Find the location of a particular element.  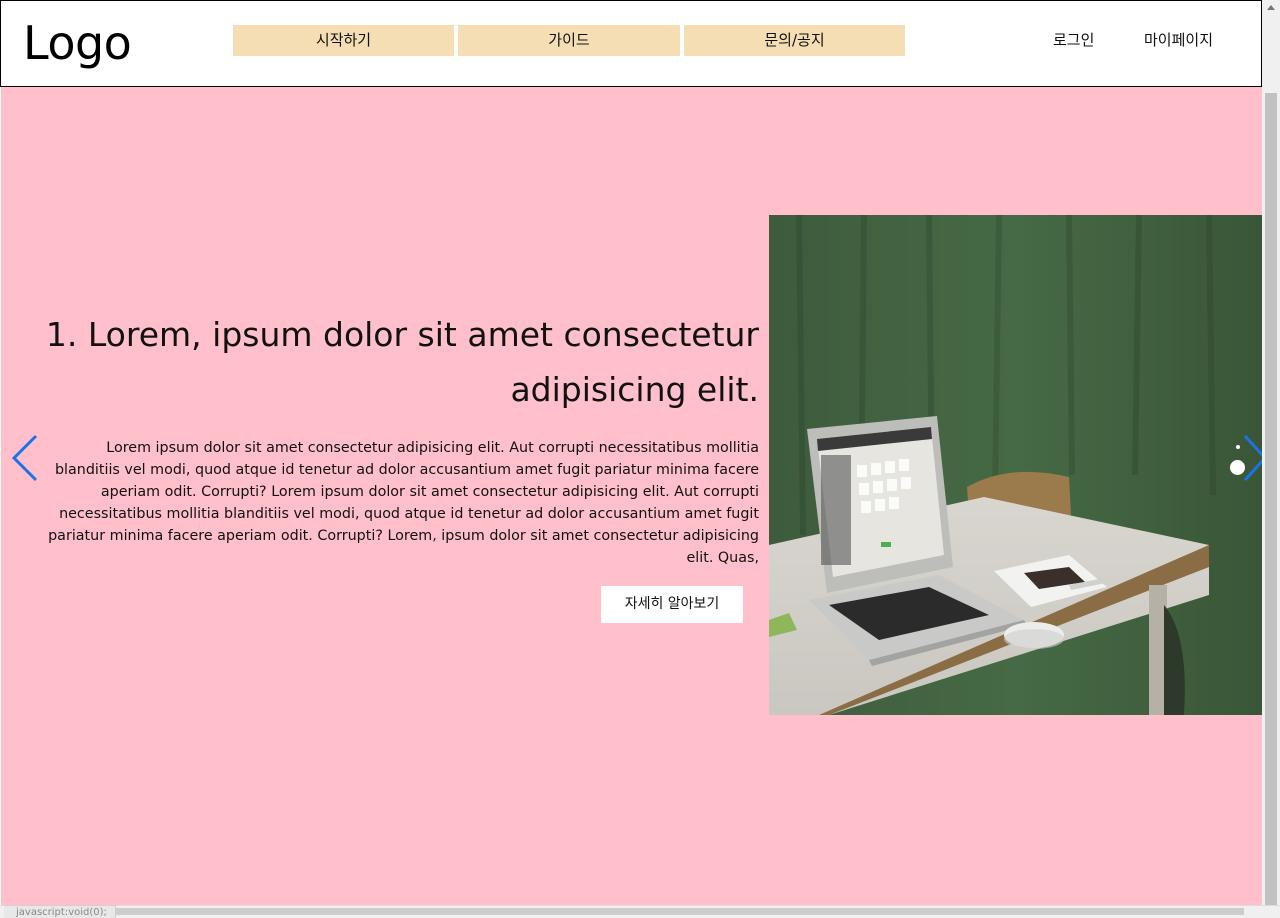

nav-guide: 가이드 is located at coordinates (569, 40).